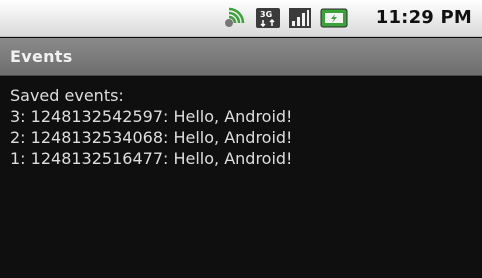 This screenshot has height=278, width=482. What do you see at coordinates (241, 57) in the screenshot?
I see `title-bar: Events` at bounding box center [241, 57].